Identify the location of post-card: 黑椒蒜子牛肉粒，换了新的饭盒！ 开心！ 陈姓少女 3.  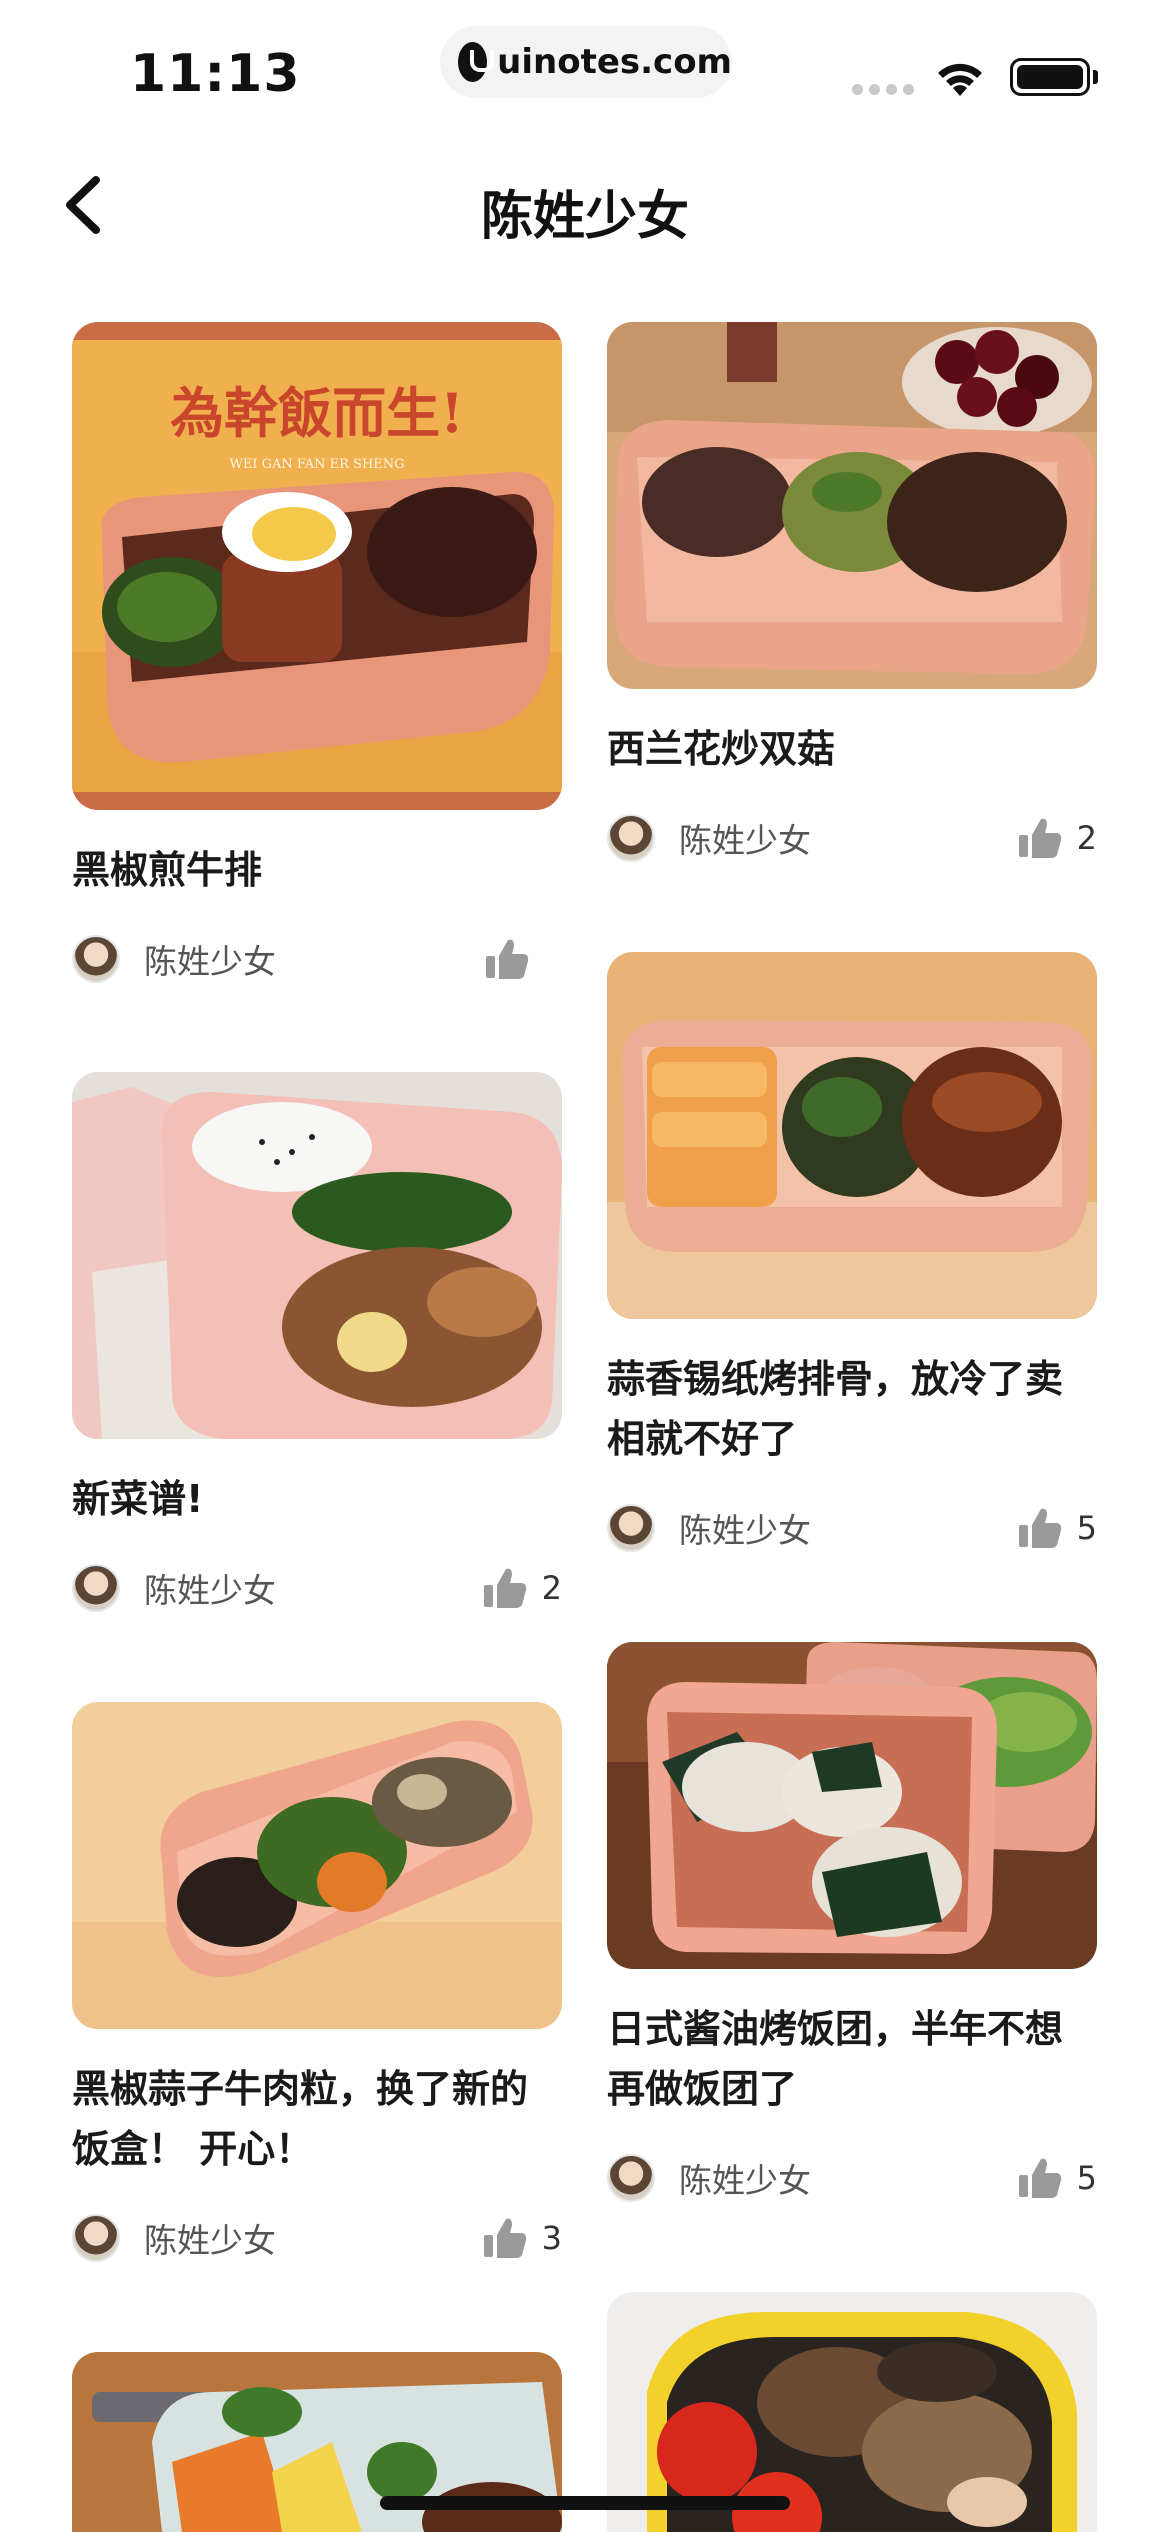
(317, 1982).